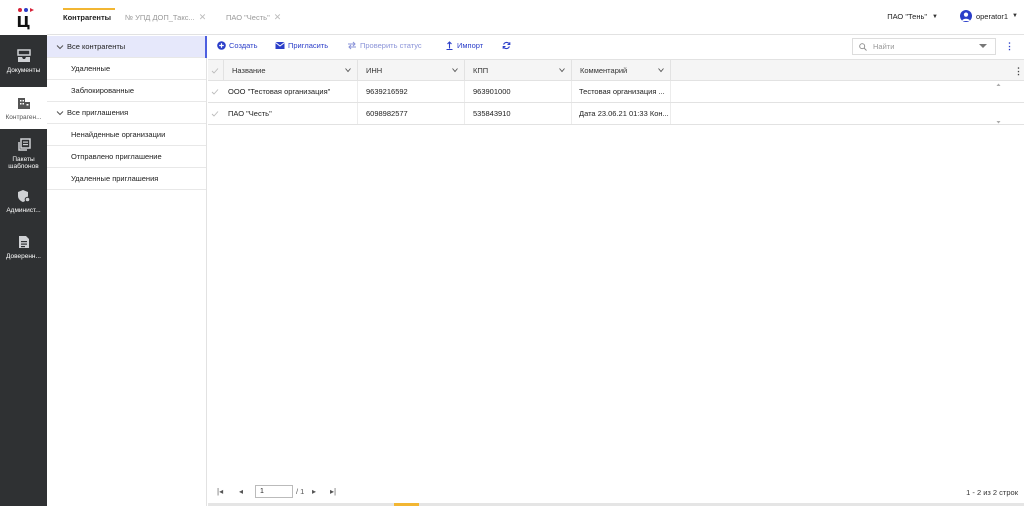  What do you see at coordinates (518, 70) in the screenshot?
I see `column-header-kpp: КПП` at bounding box center [518, 70].